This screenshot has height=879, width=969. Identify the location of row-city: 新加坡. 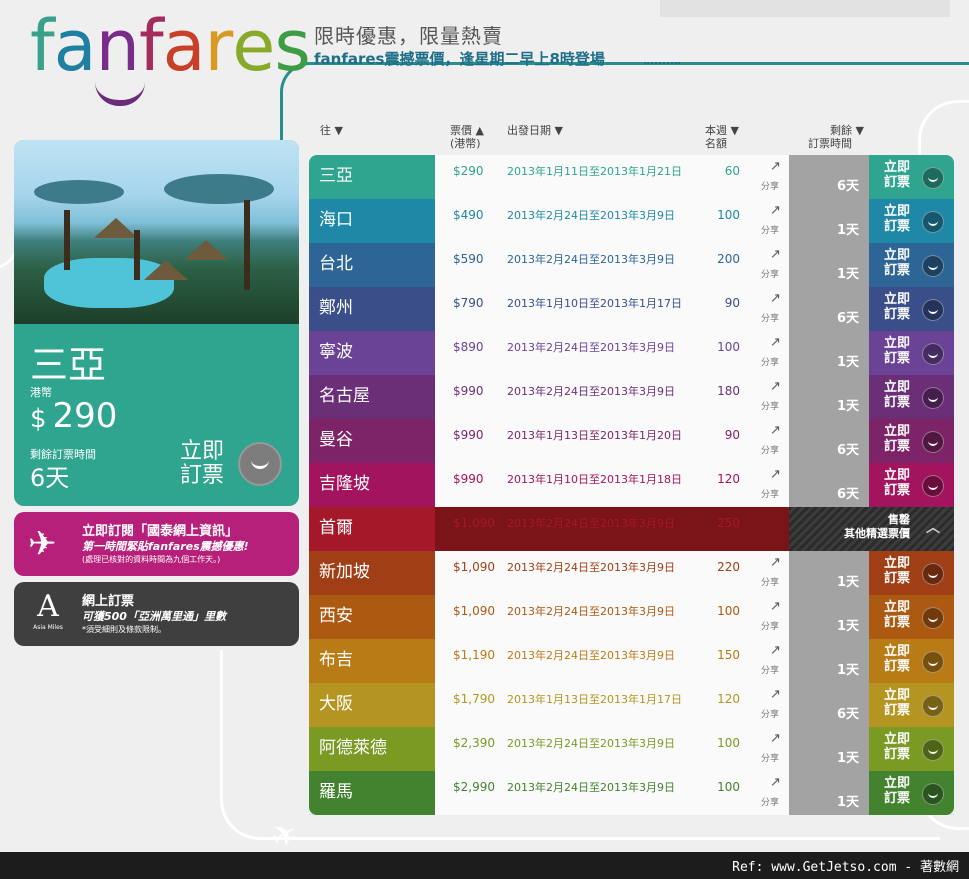
(372, 573).